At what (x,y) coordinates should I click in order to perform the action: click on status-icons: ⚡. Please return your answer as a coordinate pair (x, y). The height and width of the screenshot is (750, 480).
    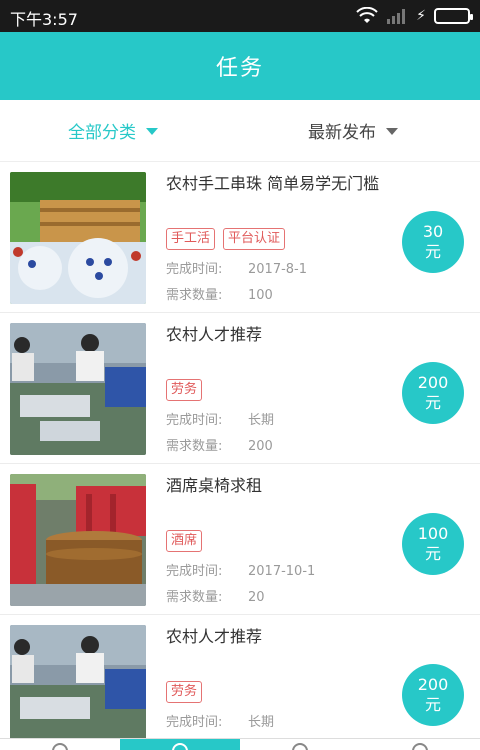
    Looking at the image, I should click on (414, 16).